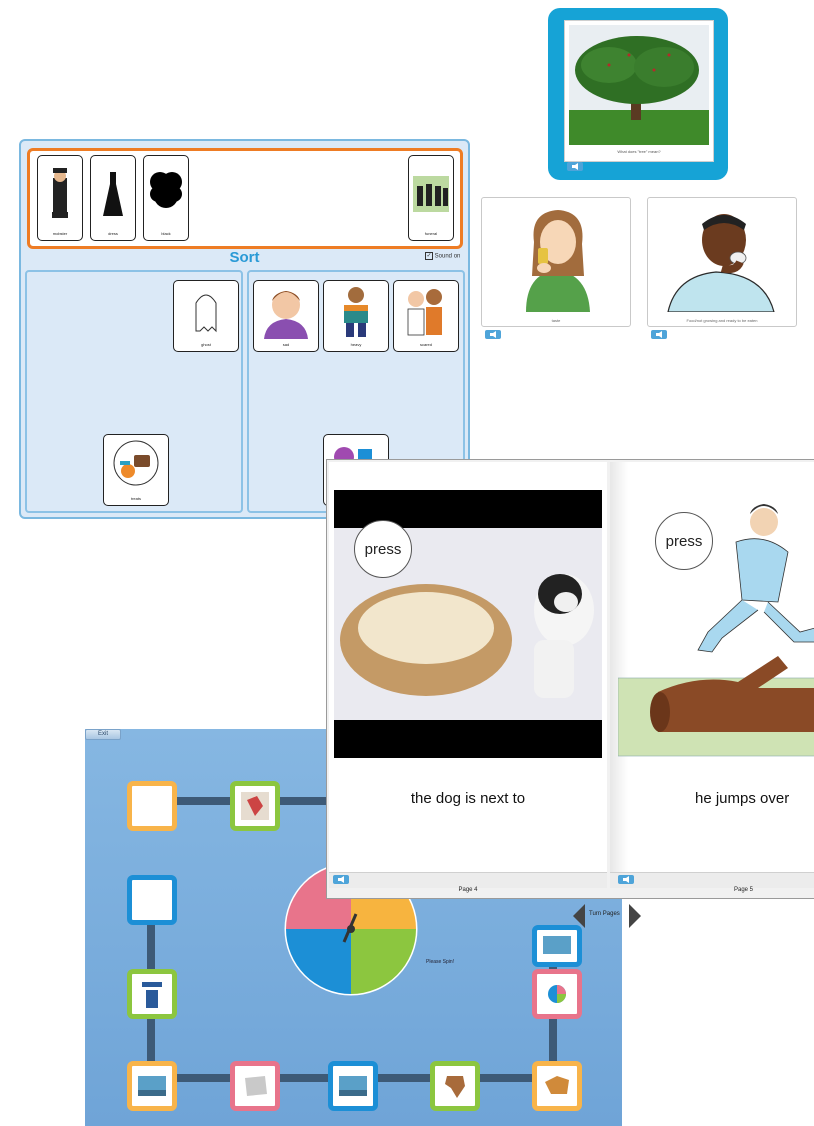  I want to click on page-number: Page 5, so click(744, 890).